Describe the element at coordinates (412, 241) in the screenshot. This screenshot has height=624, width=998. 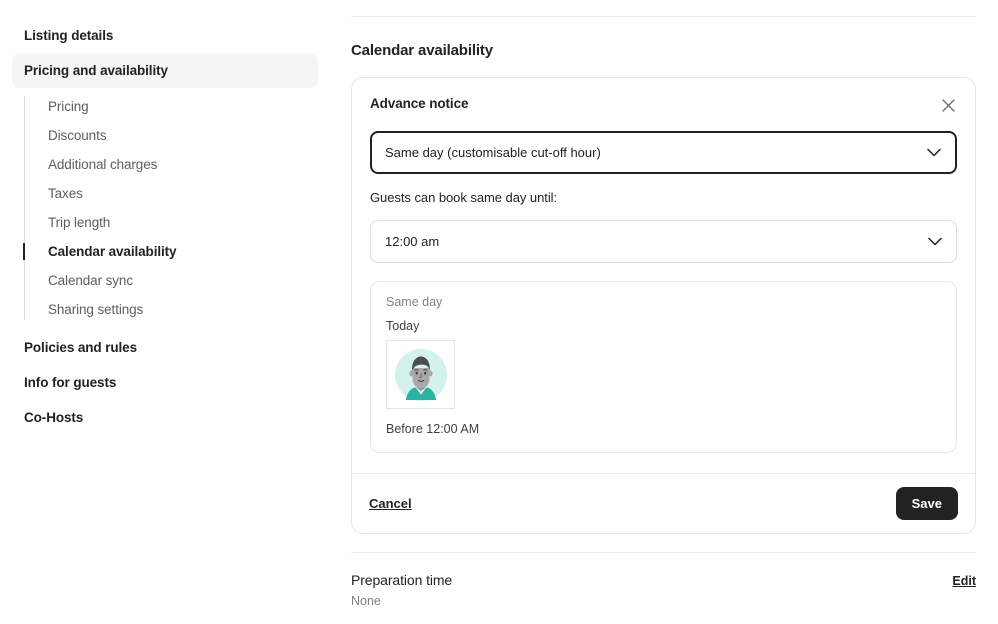
I see `cutoff-time-select-value: 12:00 am` at that location.